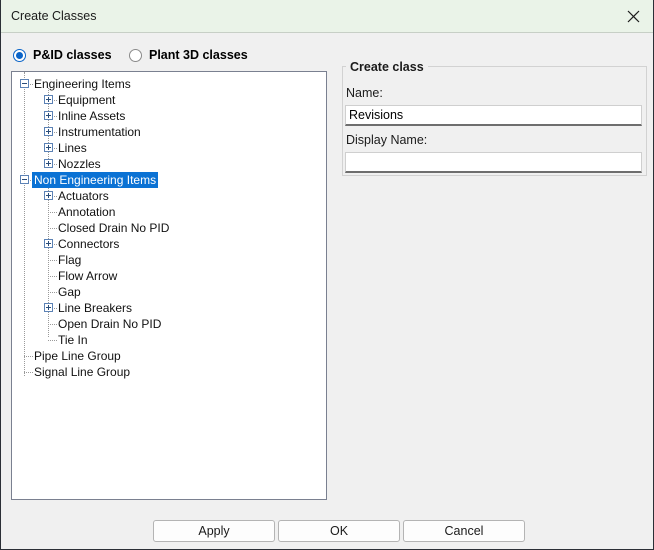 The width and height of the screenshot is (654, 550). What do you see at coordinates (169, 308) in the screenshot?
I see `tree-item-line-breakers: Line Breakers` at bounding box center [169, 308].